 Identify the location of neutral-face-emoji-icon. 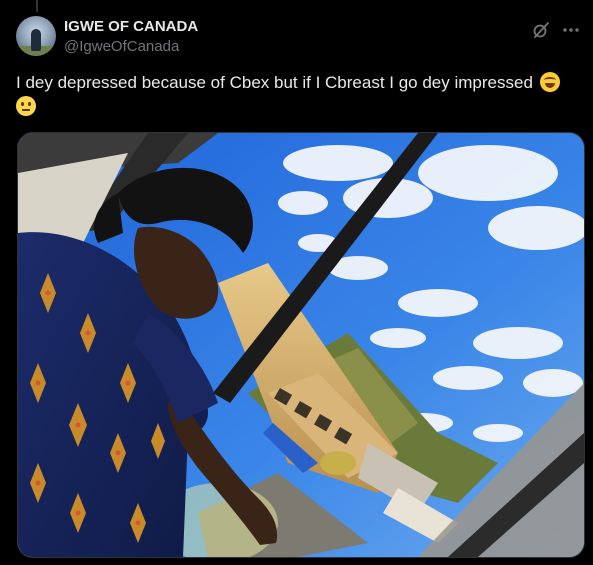
(26, 106).